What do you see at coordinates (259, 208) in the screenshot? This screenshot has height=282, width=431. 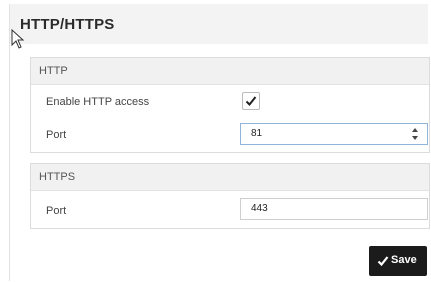 I see `https-port-value: 443` at bounding box center [259, 208].